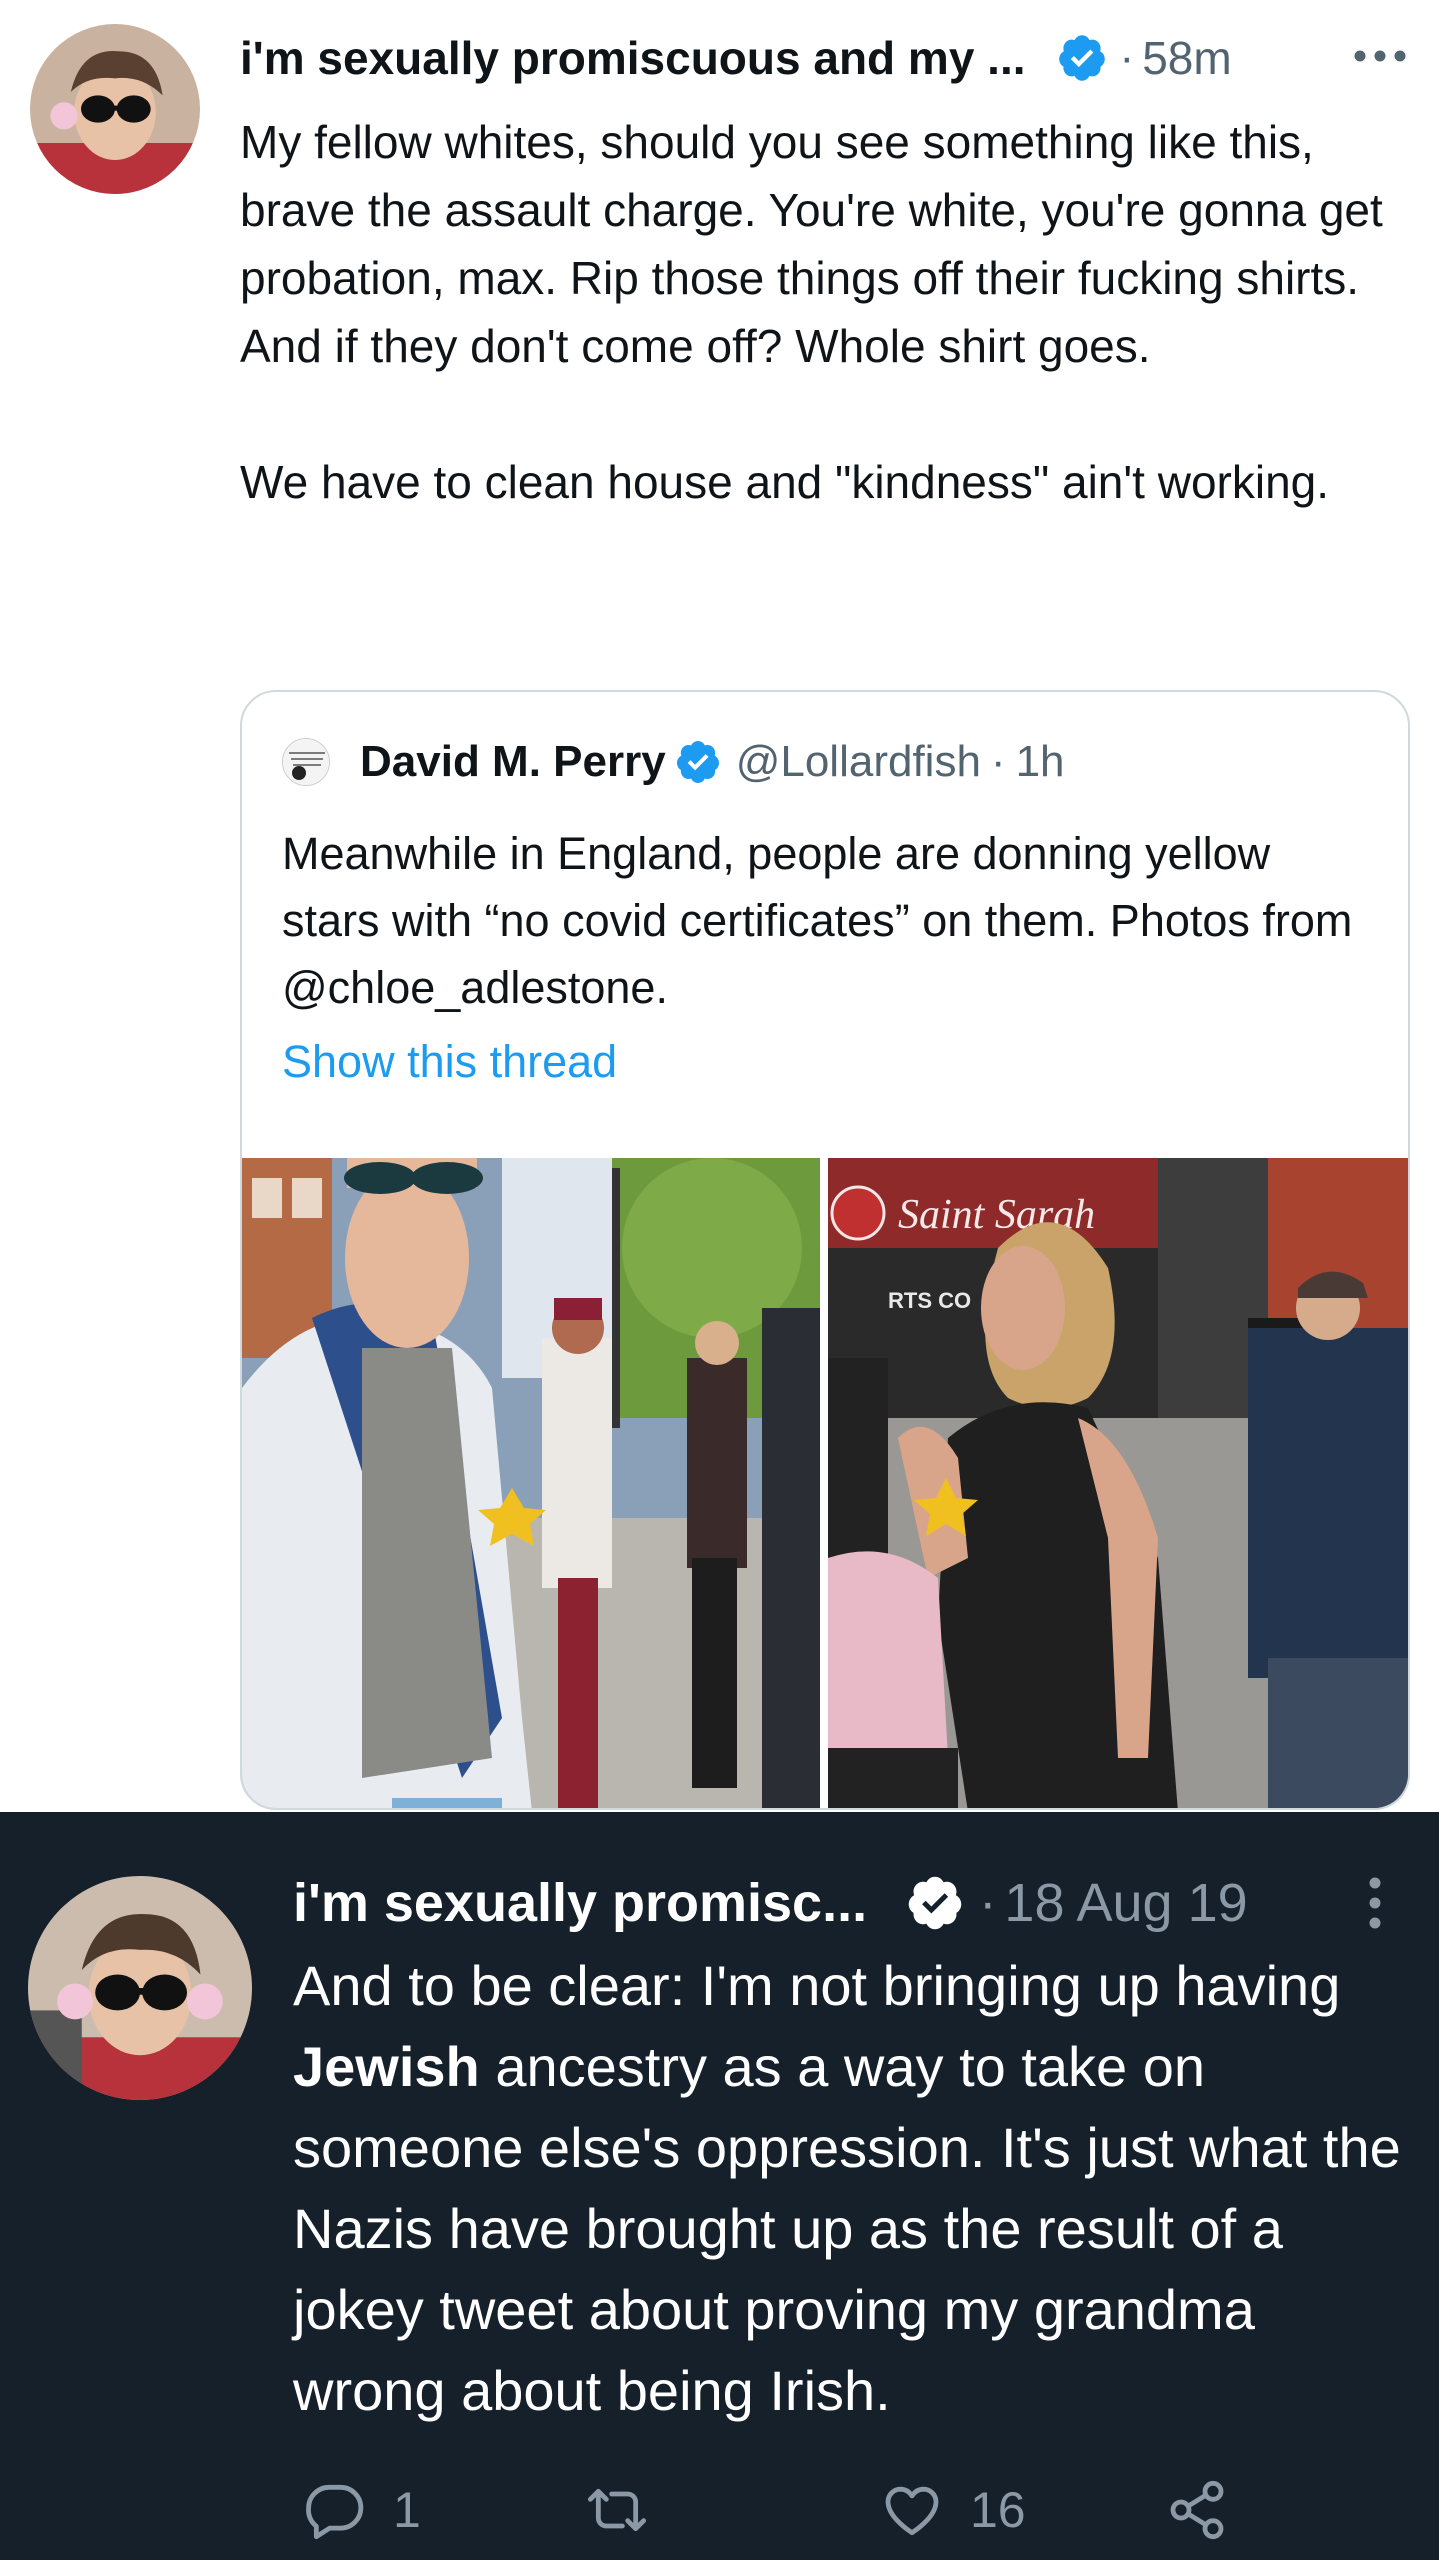 The height and width of the screenshot is (2560, 1439). I want to click on shop-window-text: RTS CO, so click(929, 1300).